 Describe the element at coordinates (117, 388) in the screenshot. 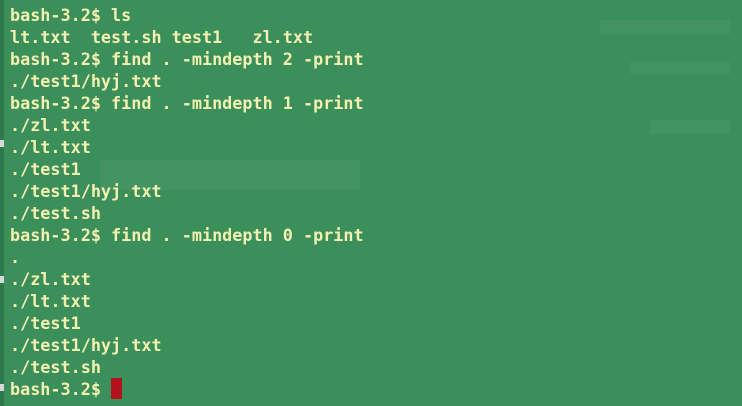

I see `text-cursor` at that location.